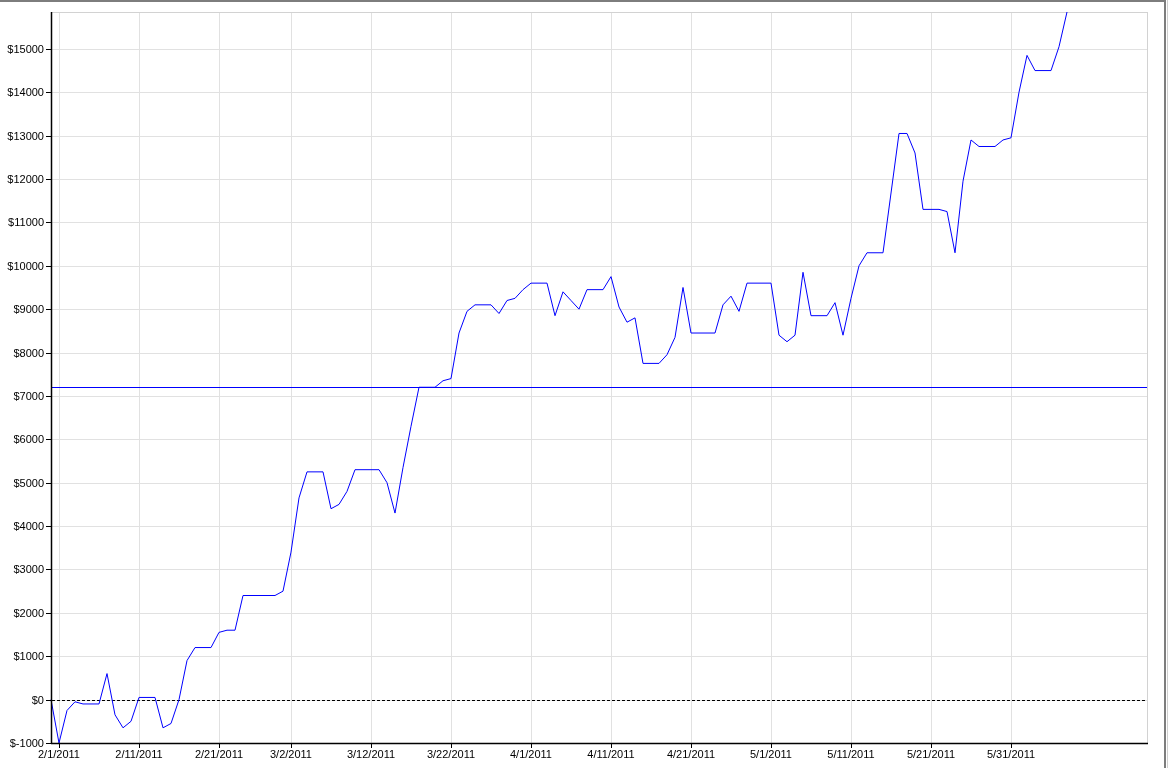 The image size is (1176, 768). I want to click on y-tick-label: $14000, so click(25, 92).